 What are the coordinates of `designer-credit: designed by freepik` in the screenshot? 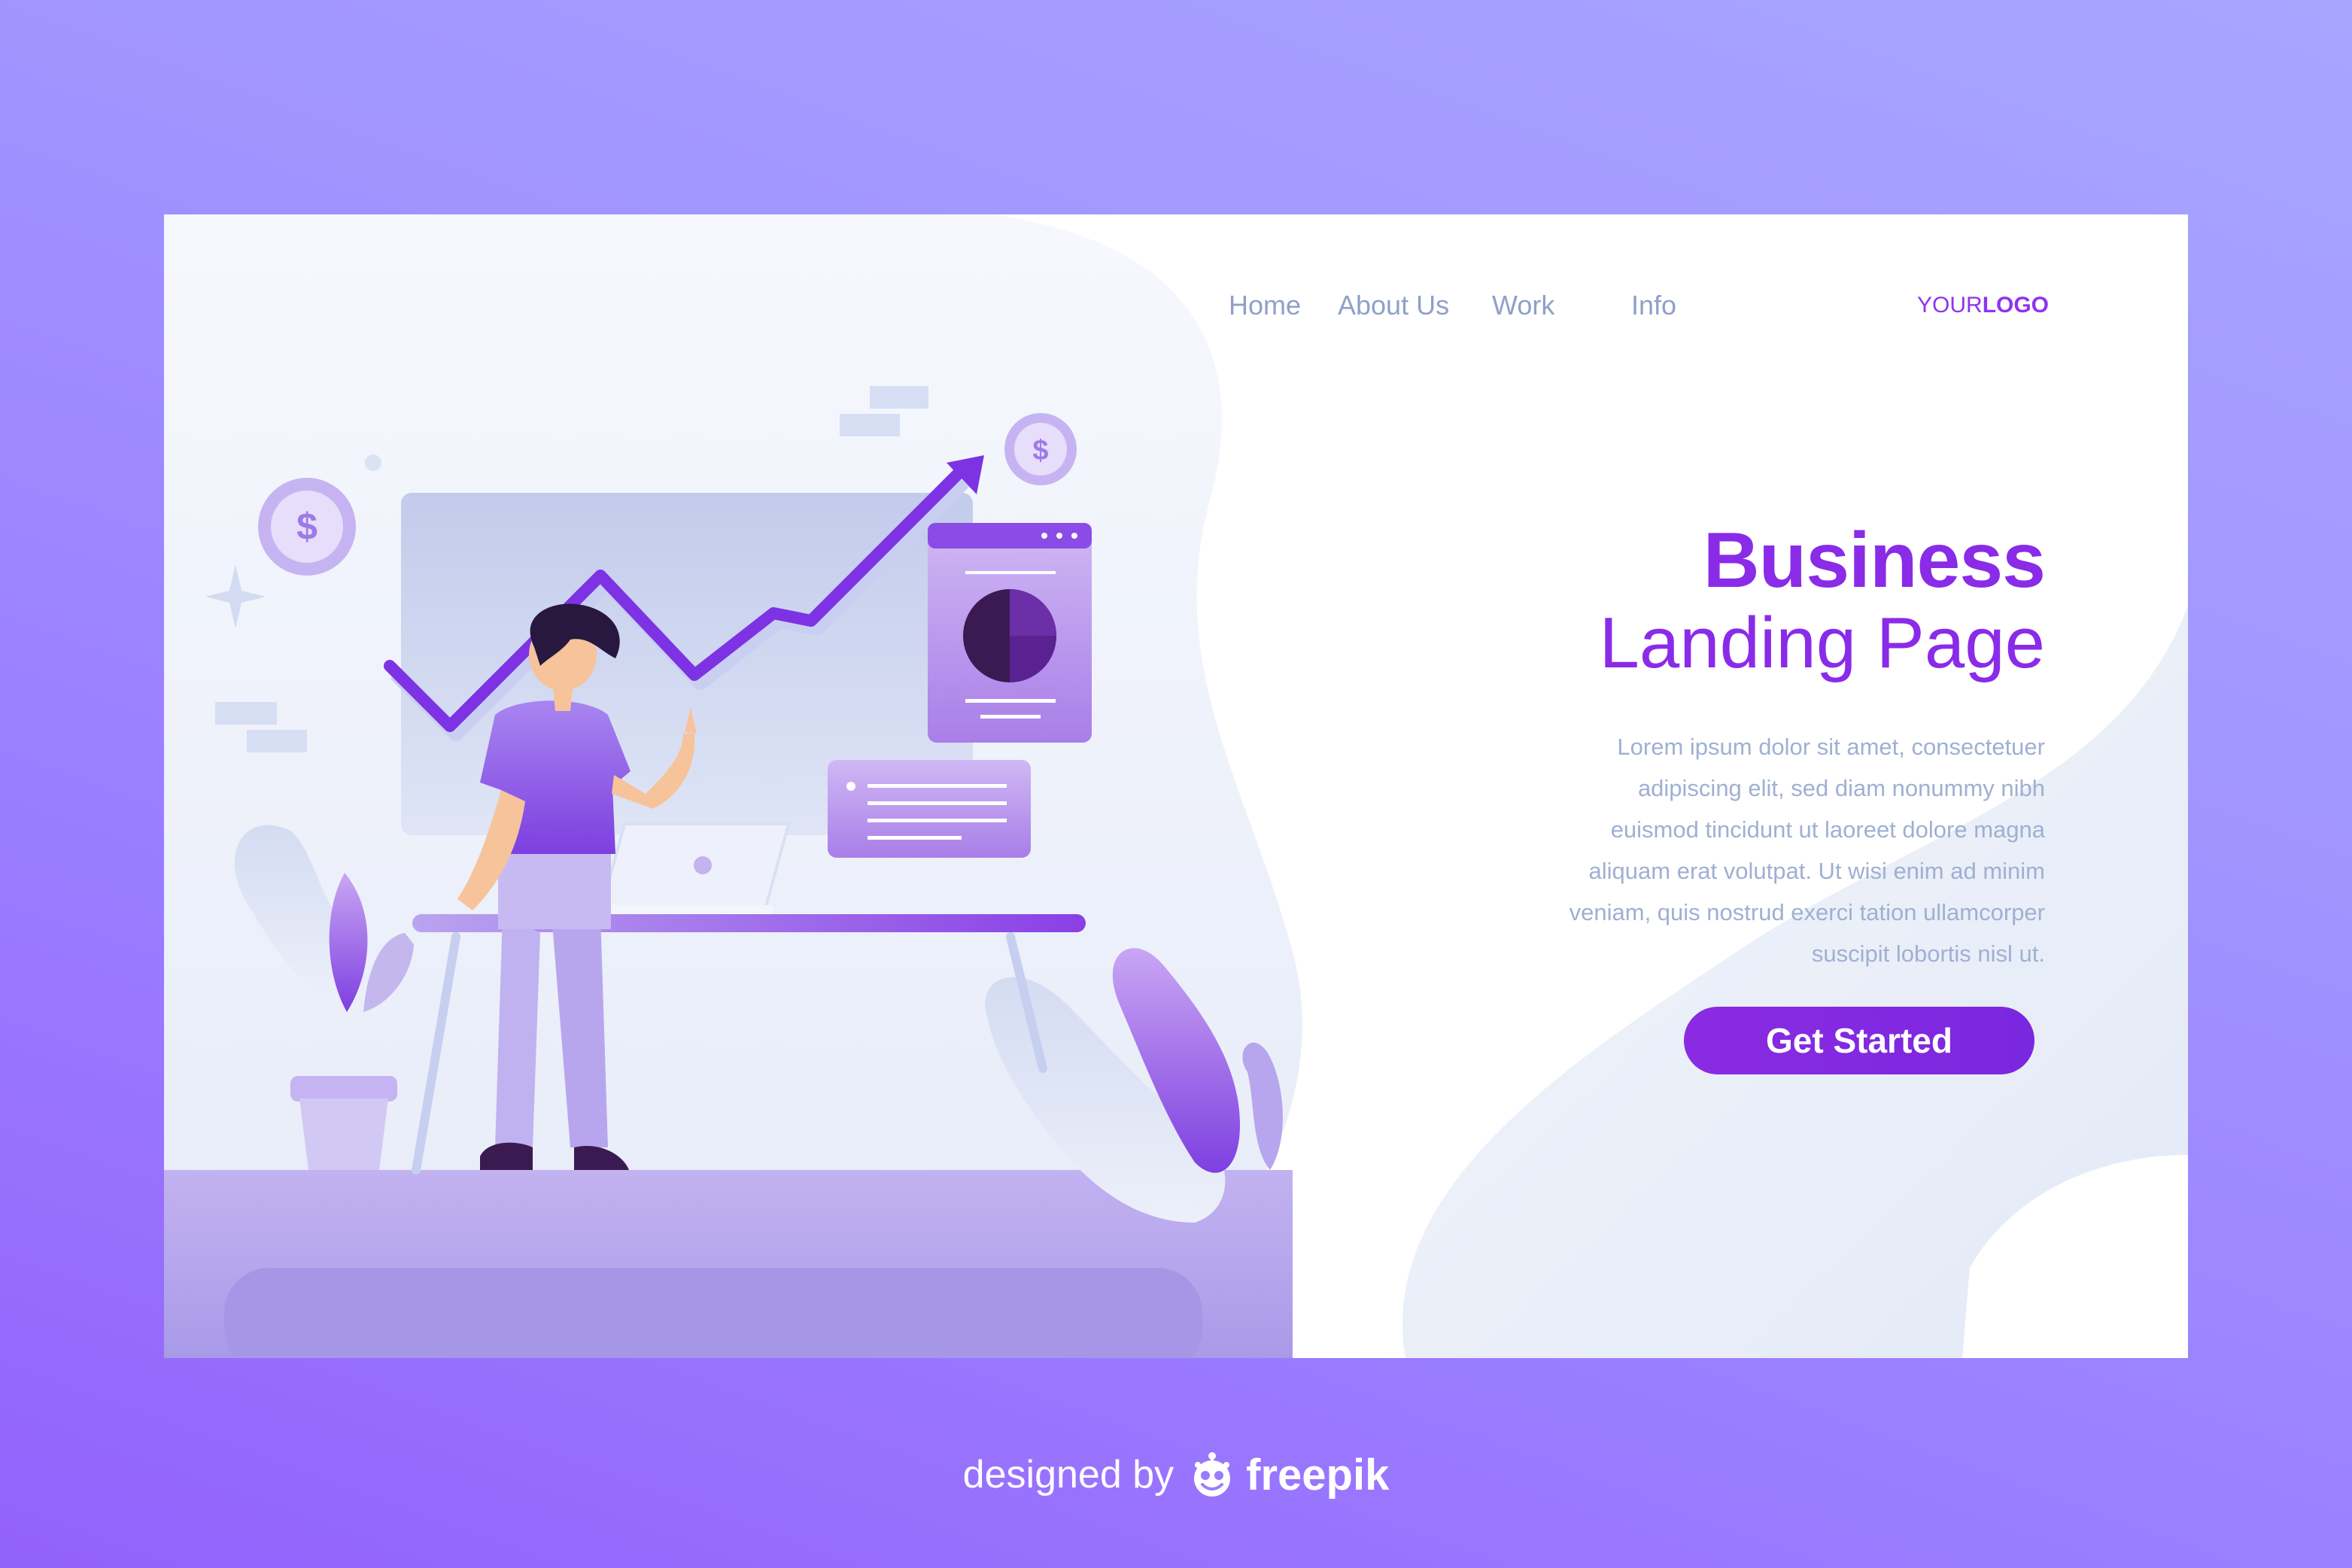 It's located at (1176, 1475).